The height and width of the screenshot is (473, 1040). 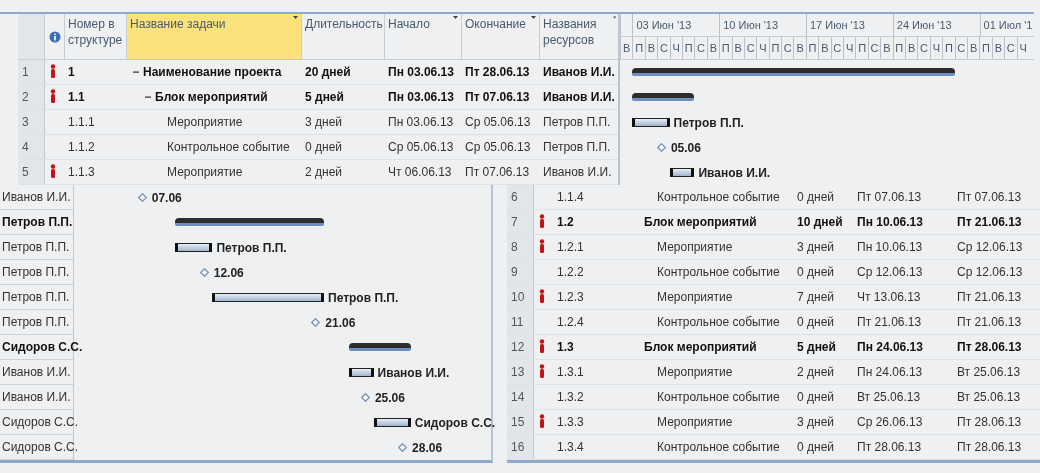 What do you see at coordinates (663, 97) in the screenshot?
I see `summary-bar` at bounding box center [663, 97].